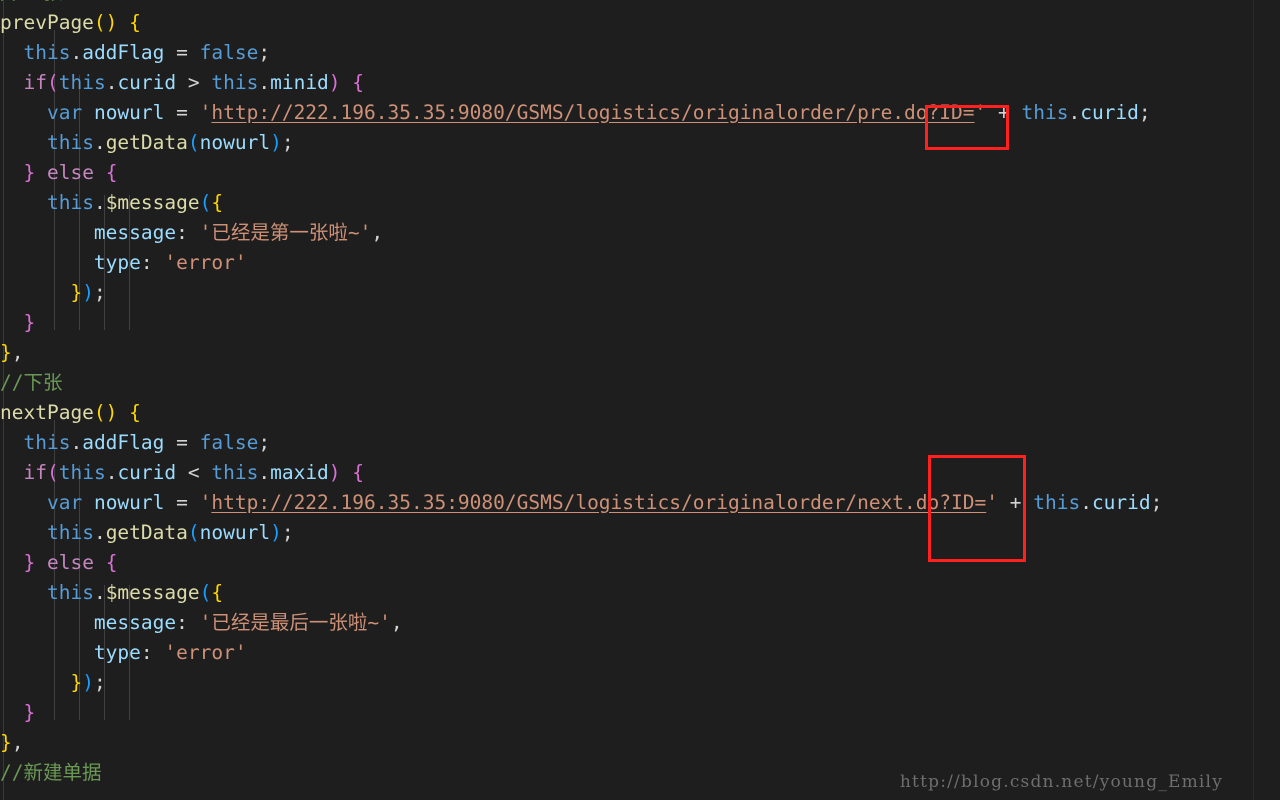 The width and height of the screenshot is (1280, 800). What do you see at coordinates (47, 412) in the screenshot?
I see `code-token: nextPage` at bounding box center [47, 412].